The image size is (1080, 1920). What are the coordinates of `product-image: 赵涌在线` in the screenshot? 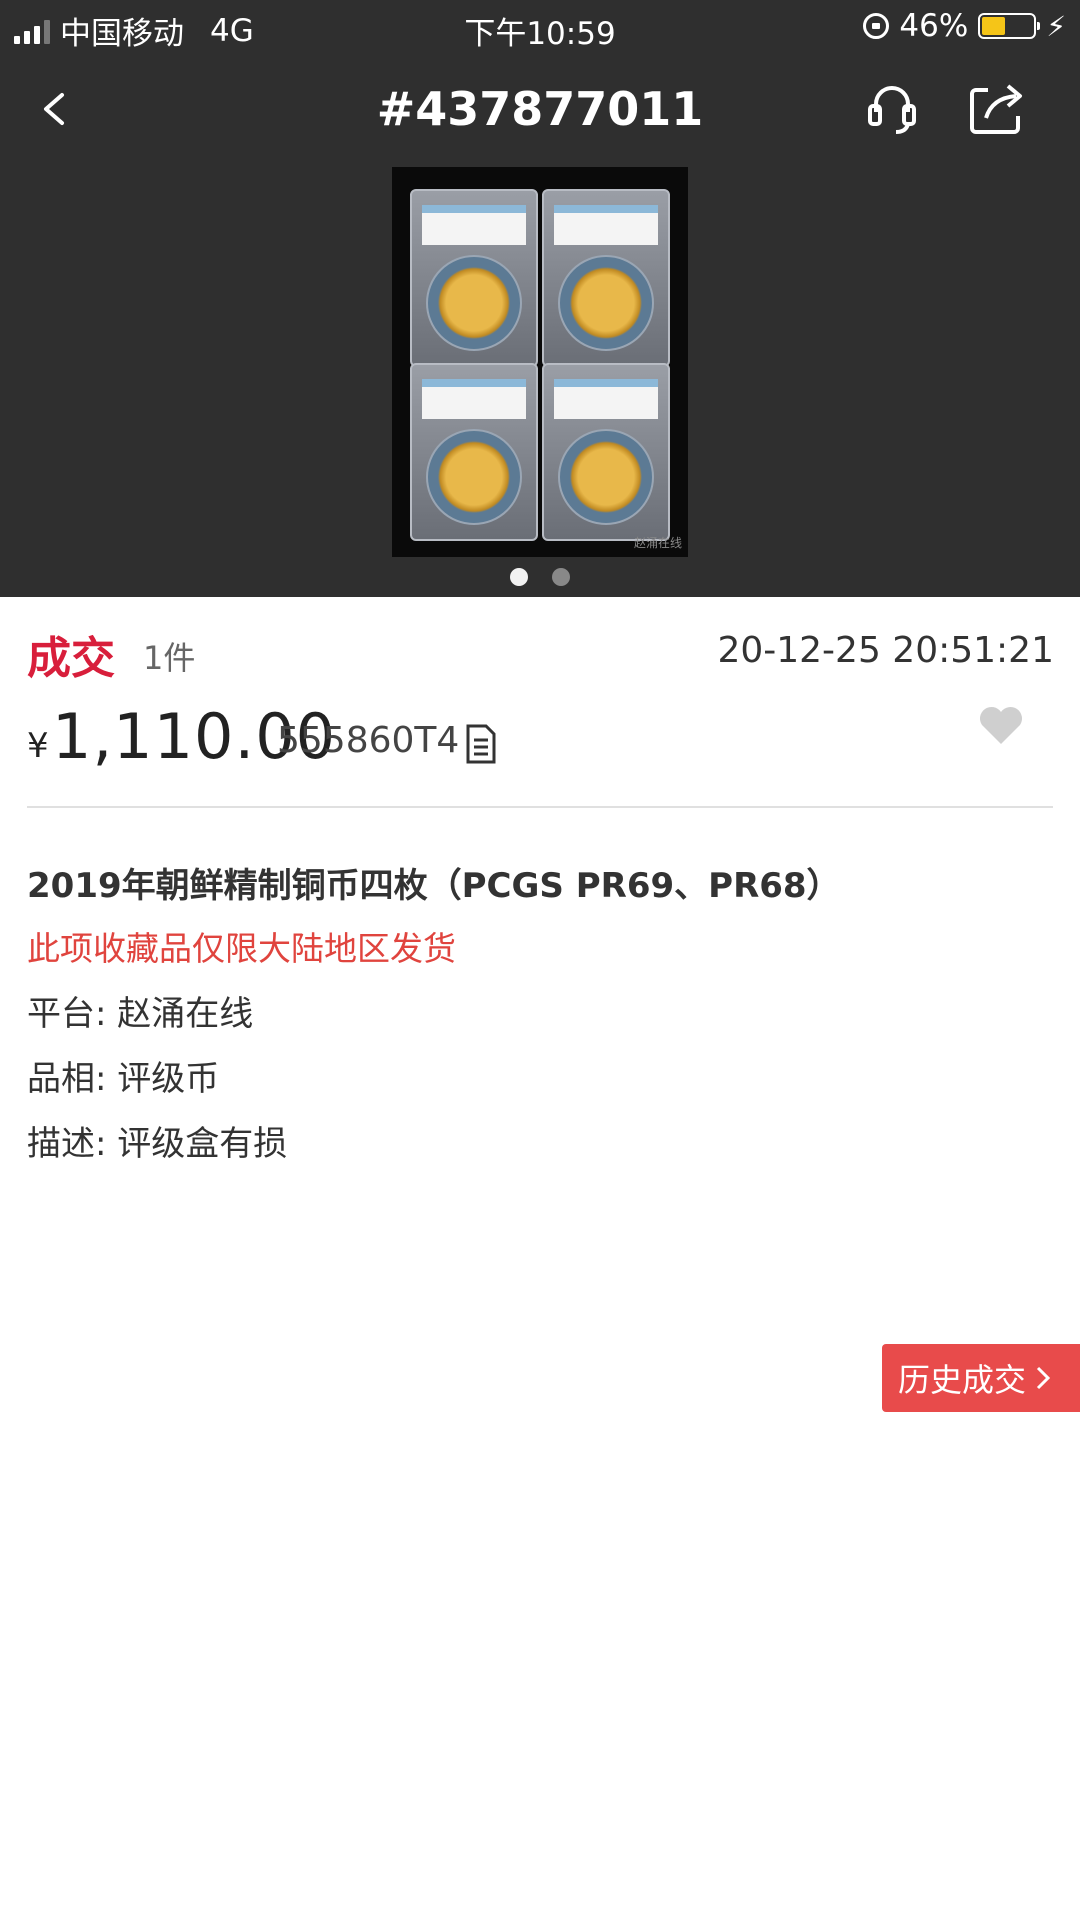 It's located at (540, 362).